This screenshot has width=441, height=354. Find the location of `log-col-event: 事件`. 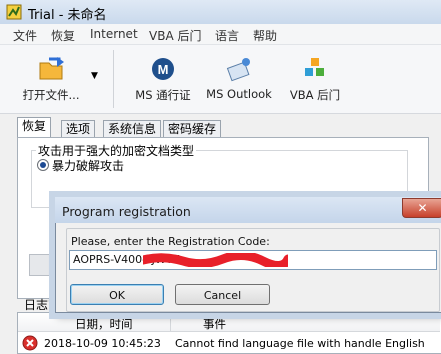

log-col-event: 事件 is located at coordinates (214, 324).